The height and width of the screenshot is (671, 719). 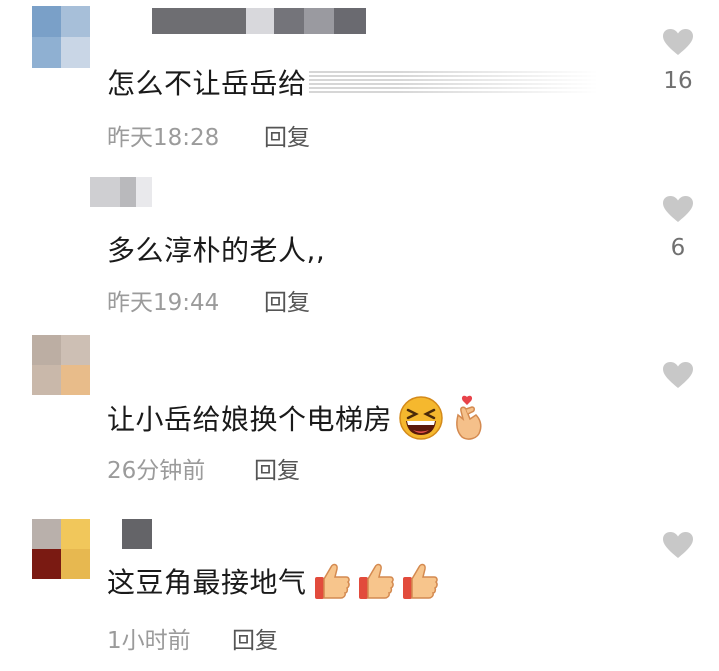 I want to click on comment-text: 多么淳朴的老人,,, so click(x=216, y=250).